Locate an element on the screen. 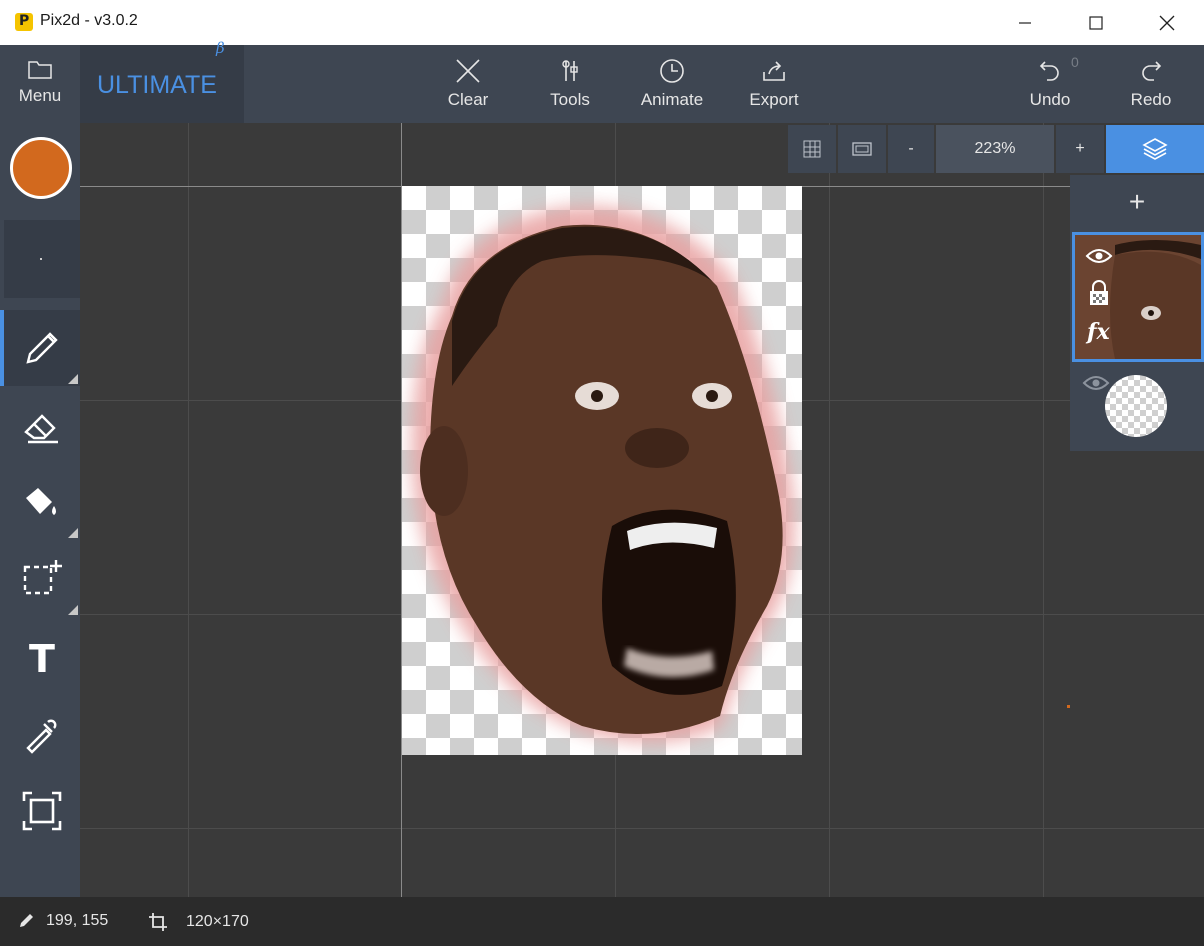 The image size is (1204, 946). tools-icon is located at coordinates (570, 70).